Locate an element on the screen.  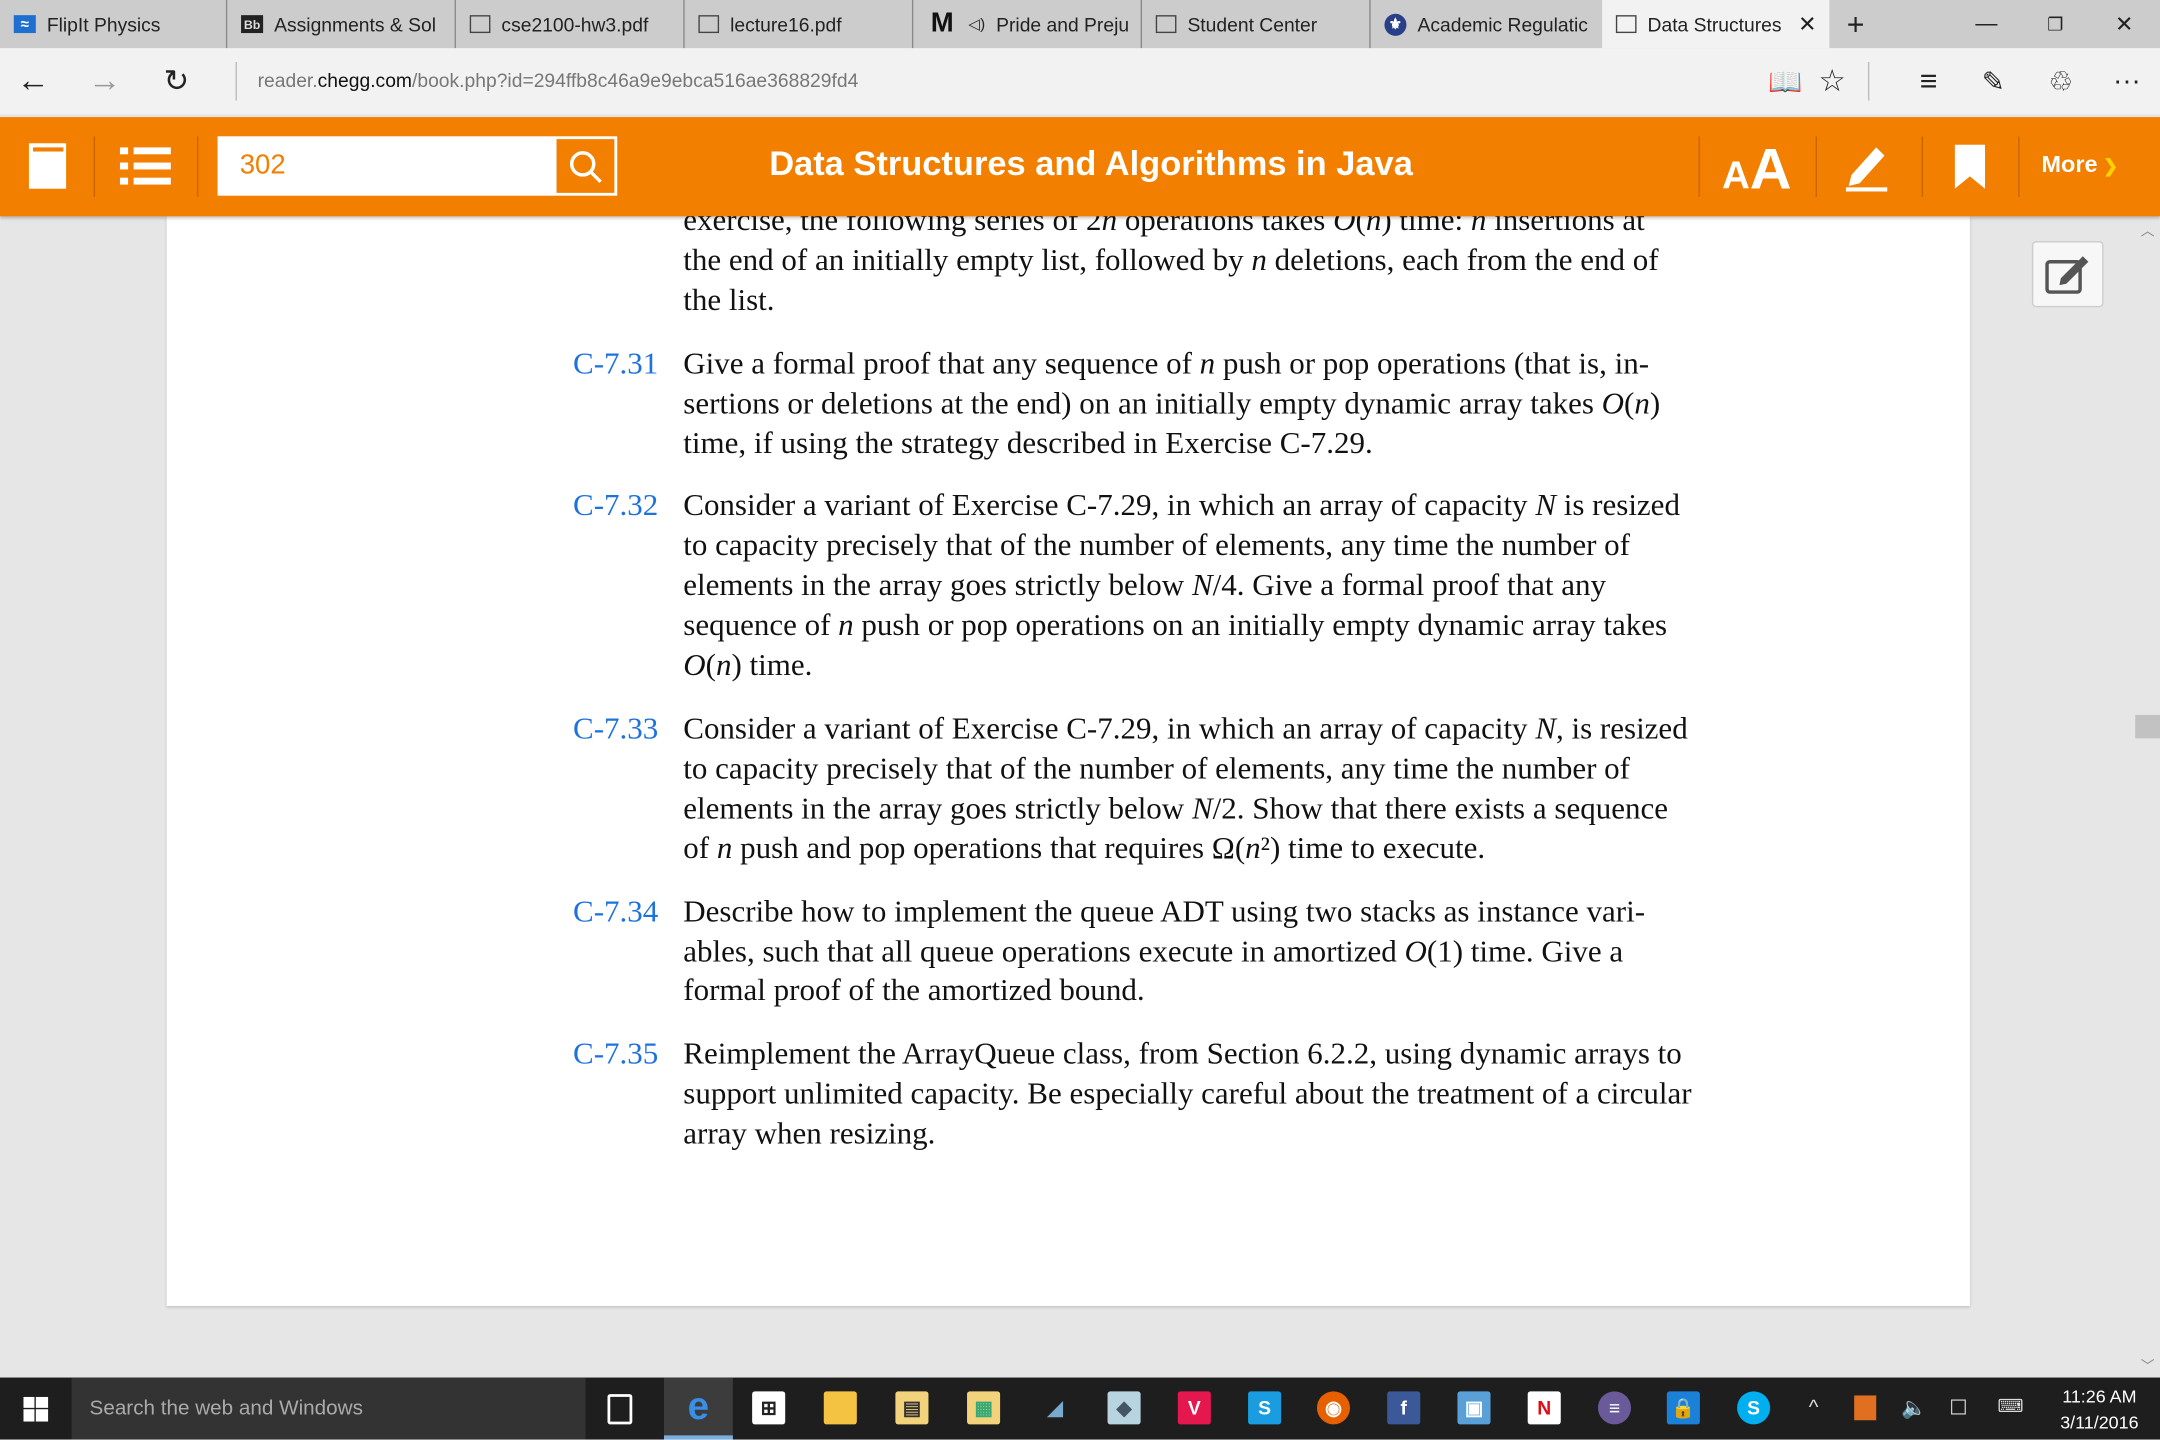
new-tab-button: + is located at coordinates (1855, 24).